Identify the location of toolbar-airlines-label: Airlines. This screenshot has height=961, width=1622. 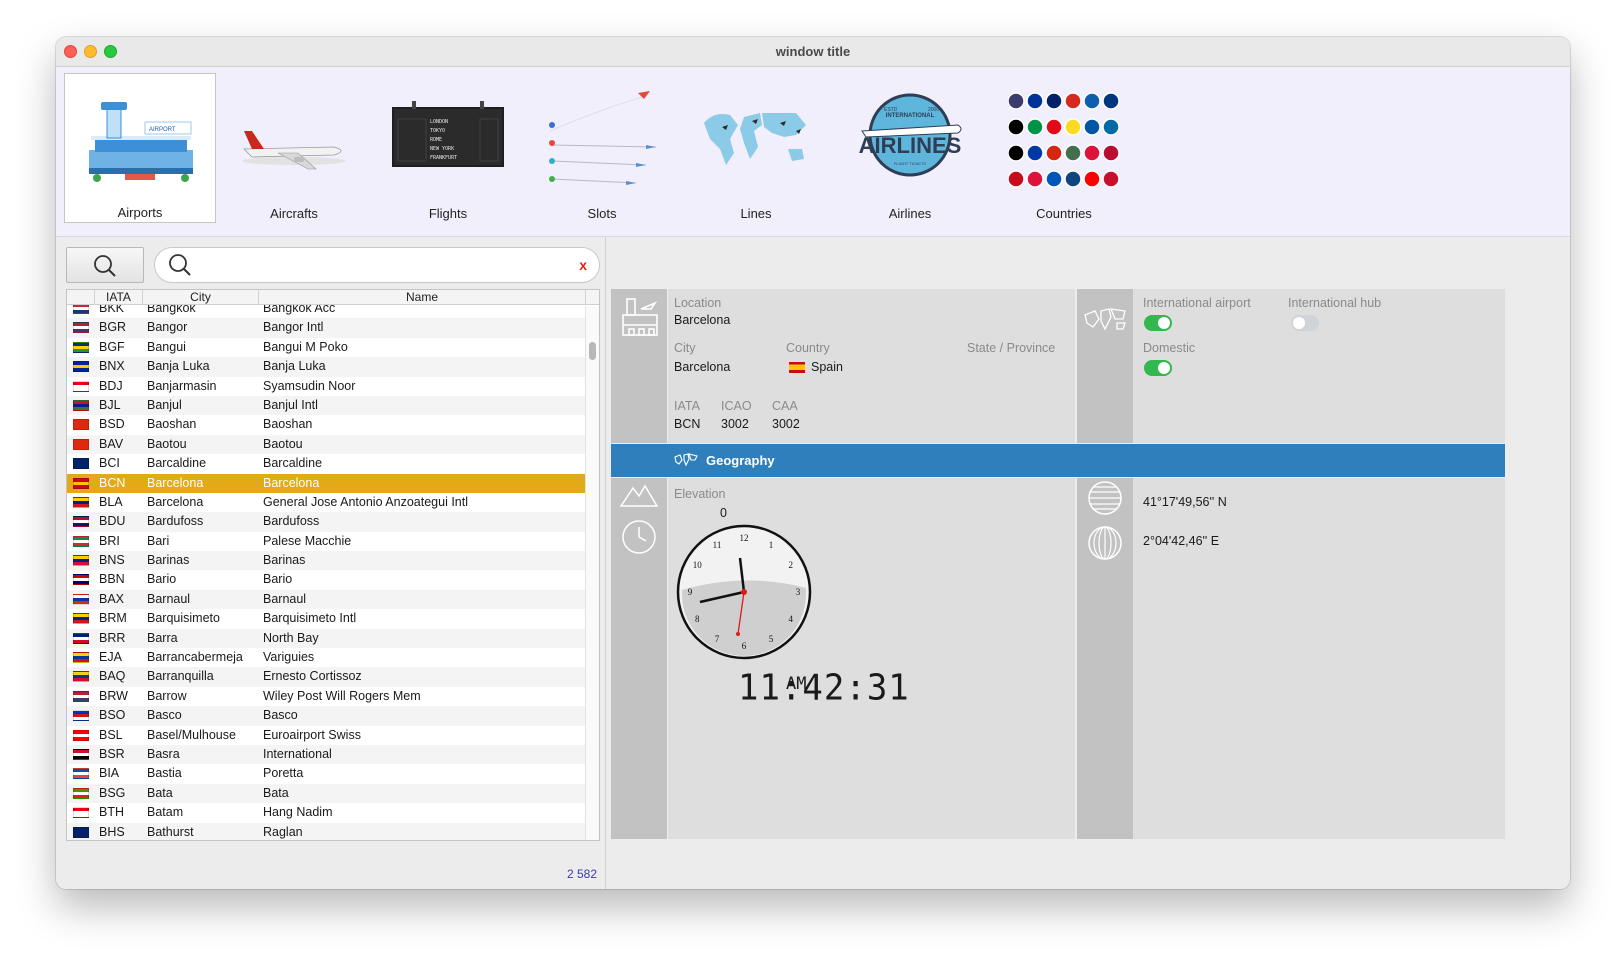
(910, 213).